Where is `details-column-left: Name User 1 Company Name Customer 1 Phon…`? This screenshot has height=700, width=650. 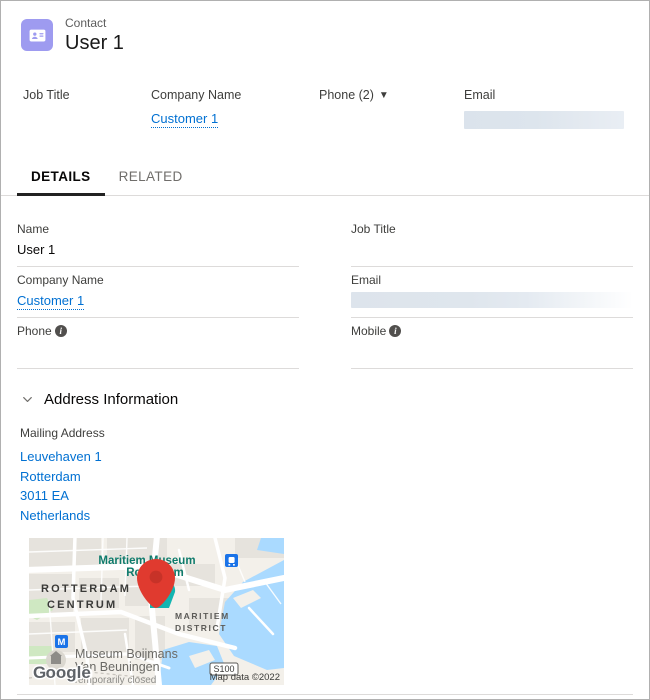 details-column-left: Name User 1 Company Name Customer 1 Phon… is located at coordinates (158, 293).